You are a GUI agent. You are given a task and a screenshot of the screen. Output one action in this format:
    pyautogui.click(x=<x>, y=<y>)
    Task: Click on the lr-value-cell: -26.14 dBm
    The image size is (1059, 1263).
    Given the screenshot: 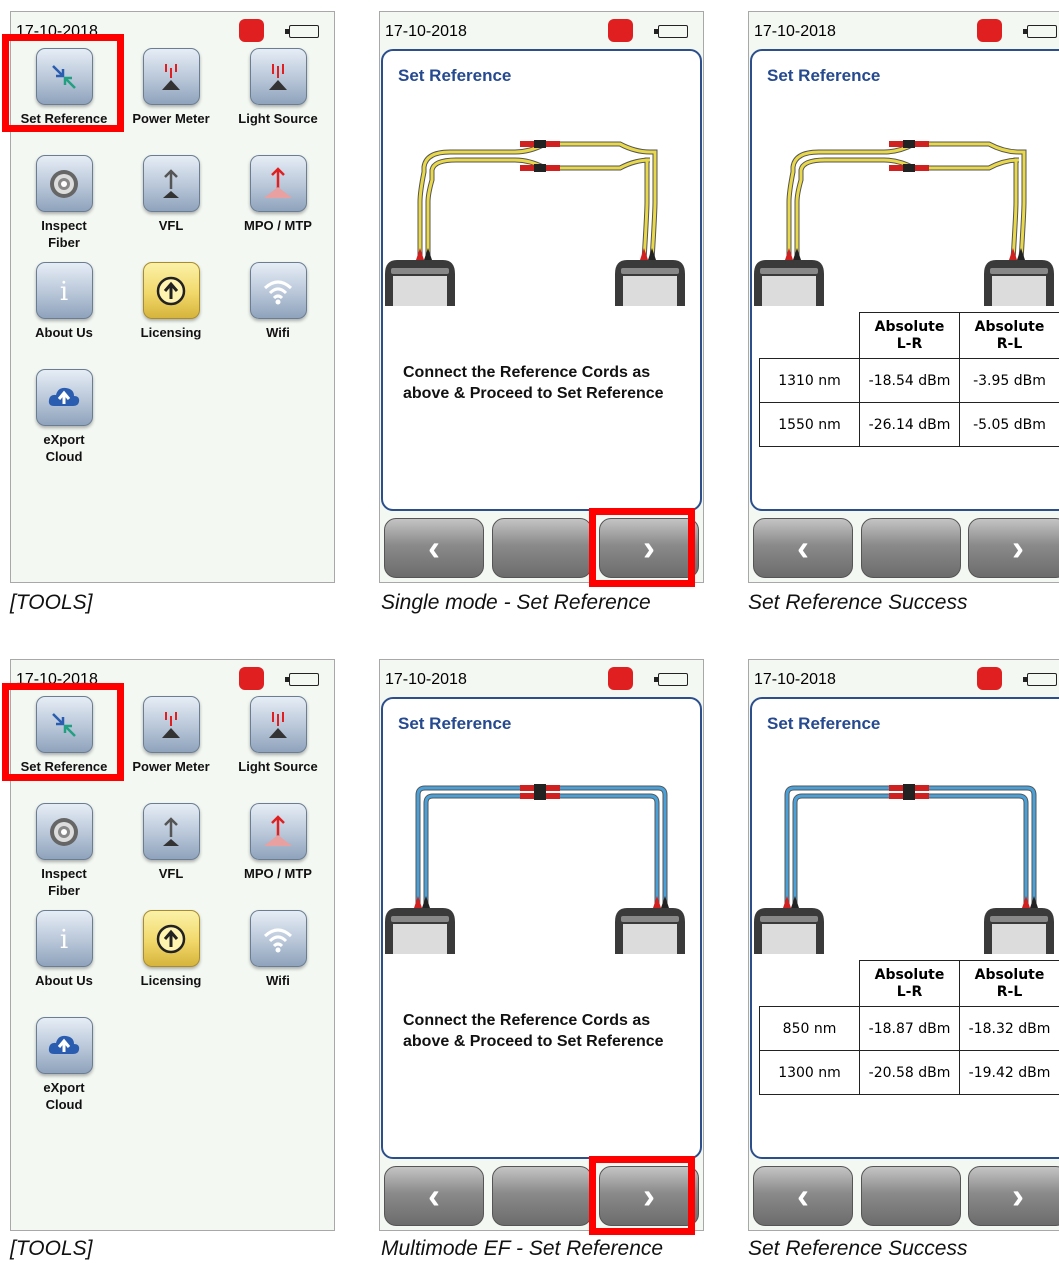 What is the action you would take?
    pyautogui.click(x=909, y=424)
    